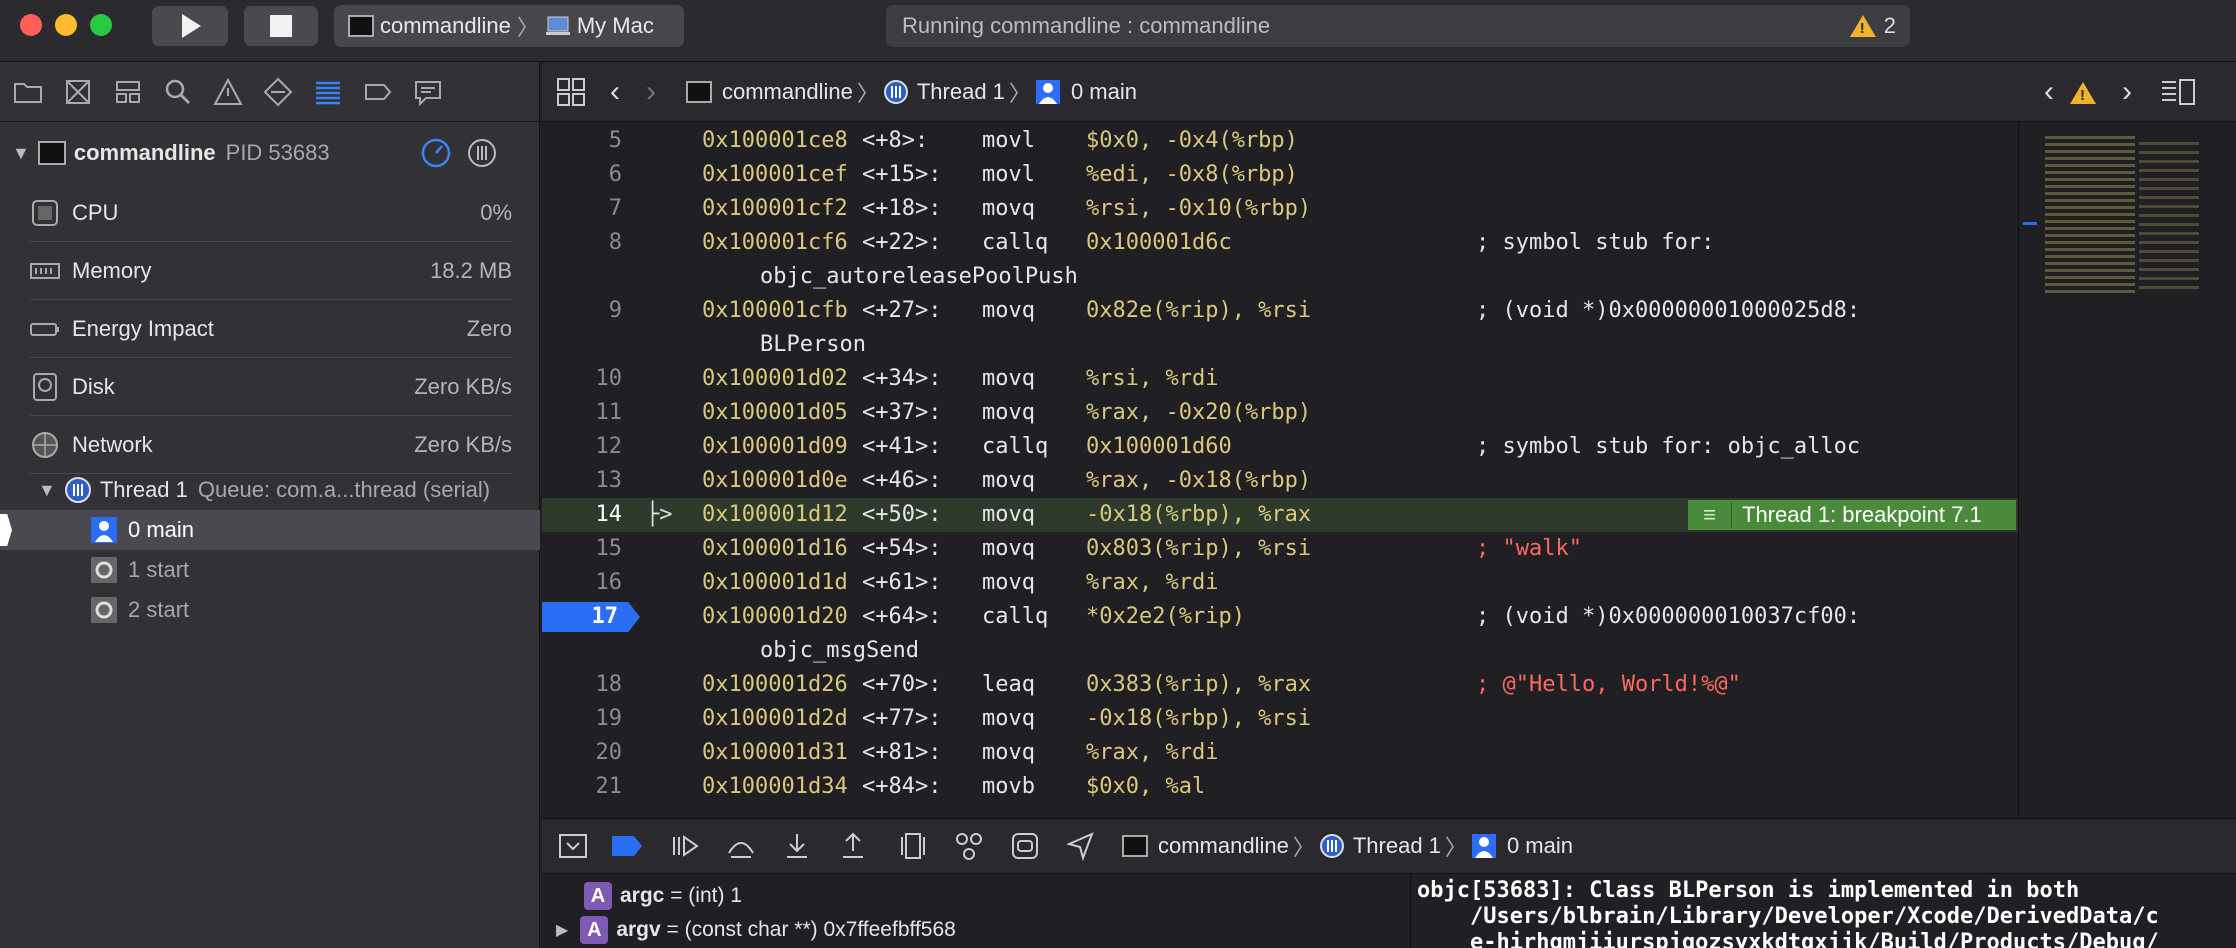 Image resolution: width=2236 pixels, height=948 pixels. What do you see at coordinates (228, 92) in the screenshot?
I see `issue-icon` at bounding box center [228, 92].